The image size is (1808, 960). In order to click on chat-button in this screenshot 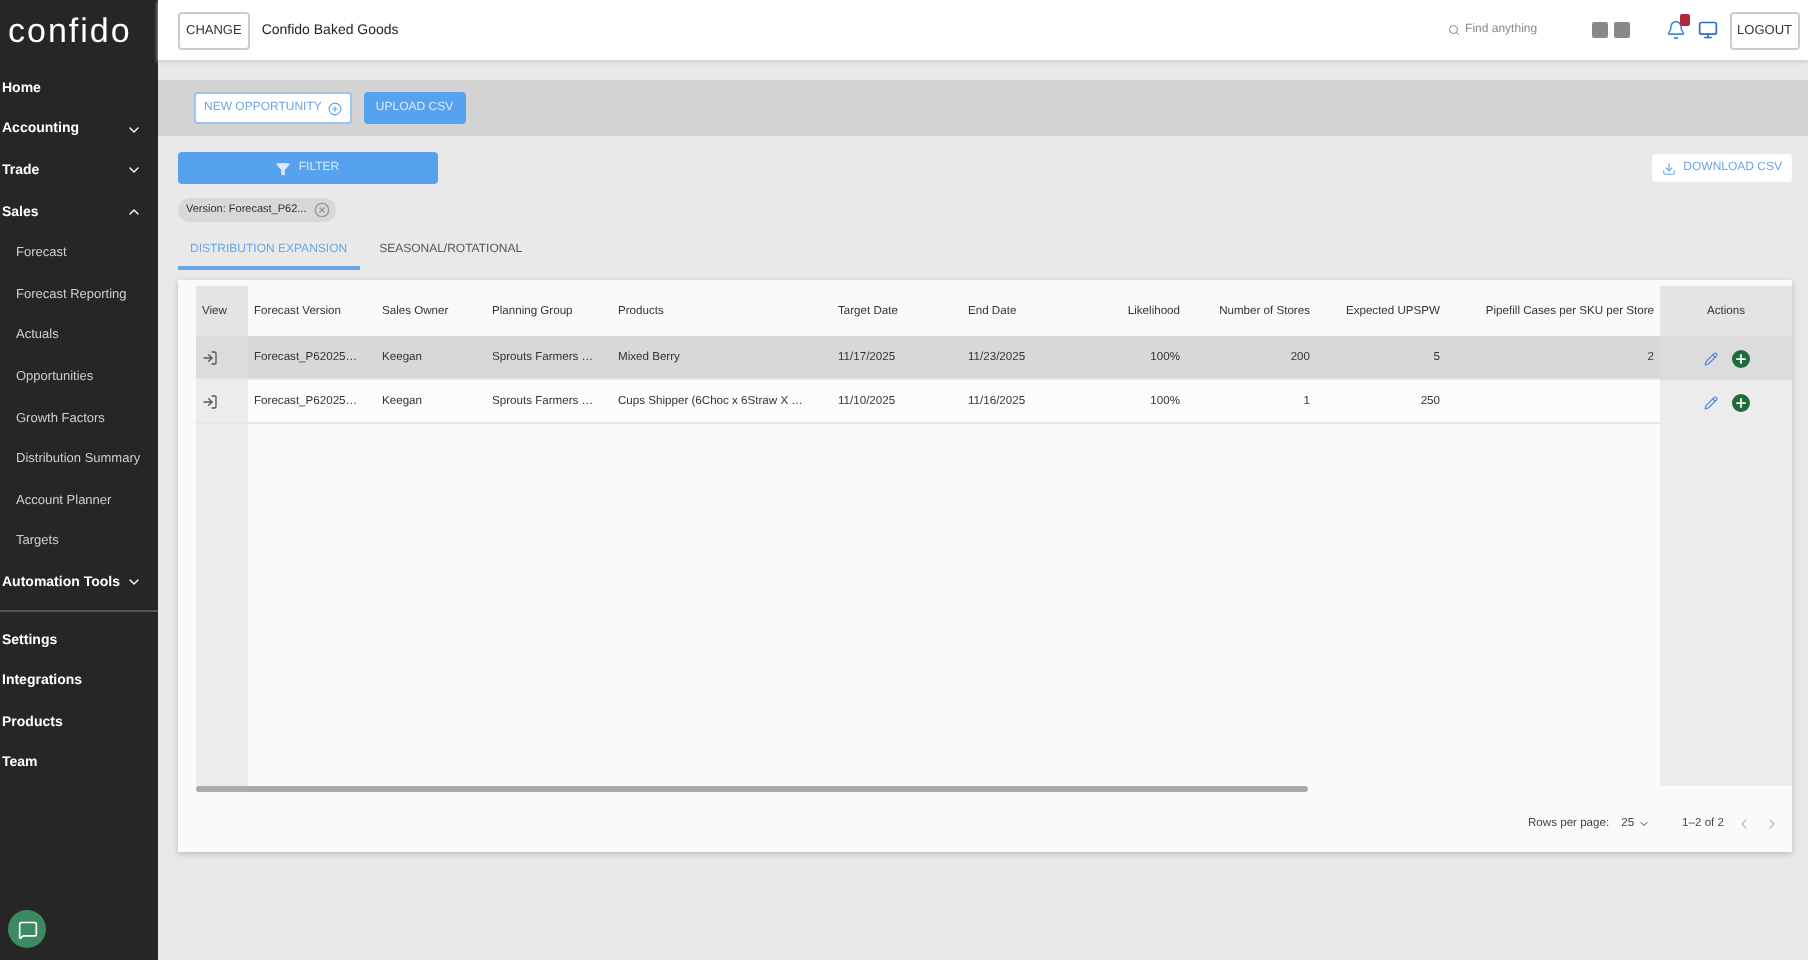, I will do `click(27, 929)`.